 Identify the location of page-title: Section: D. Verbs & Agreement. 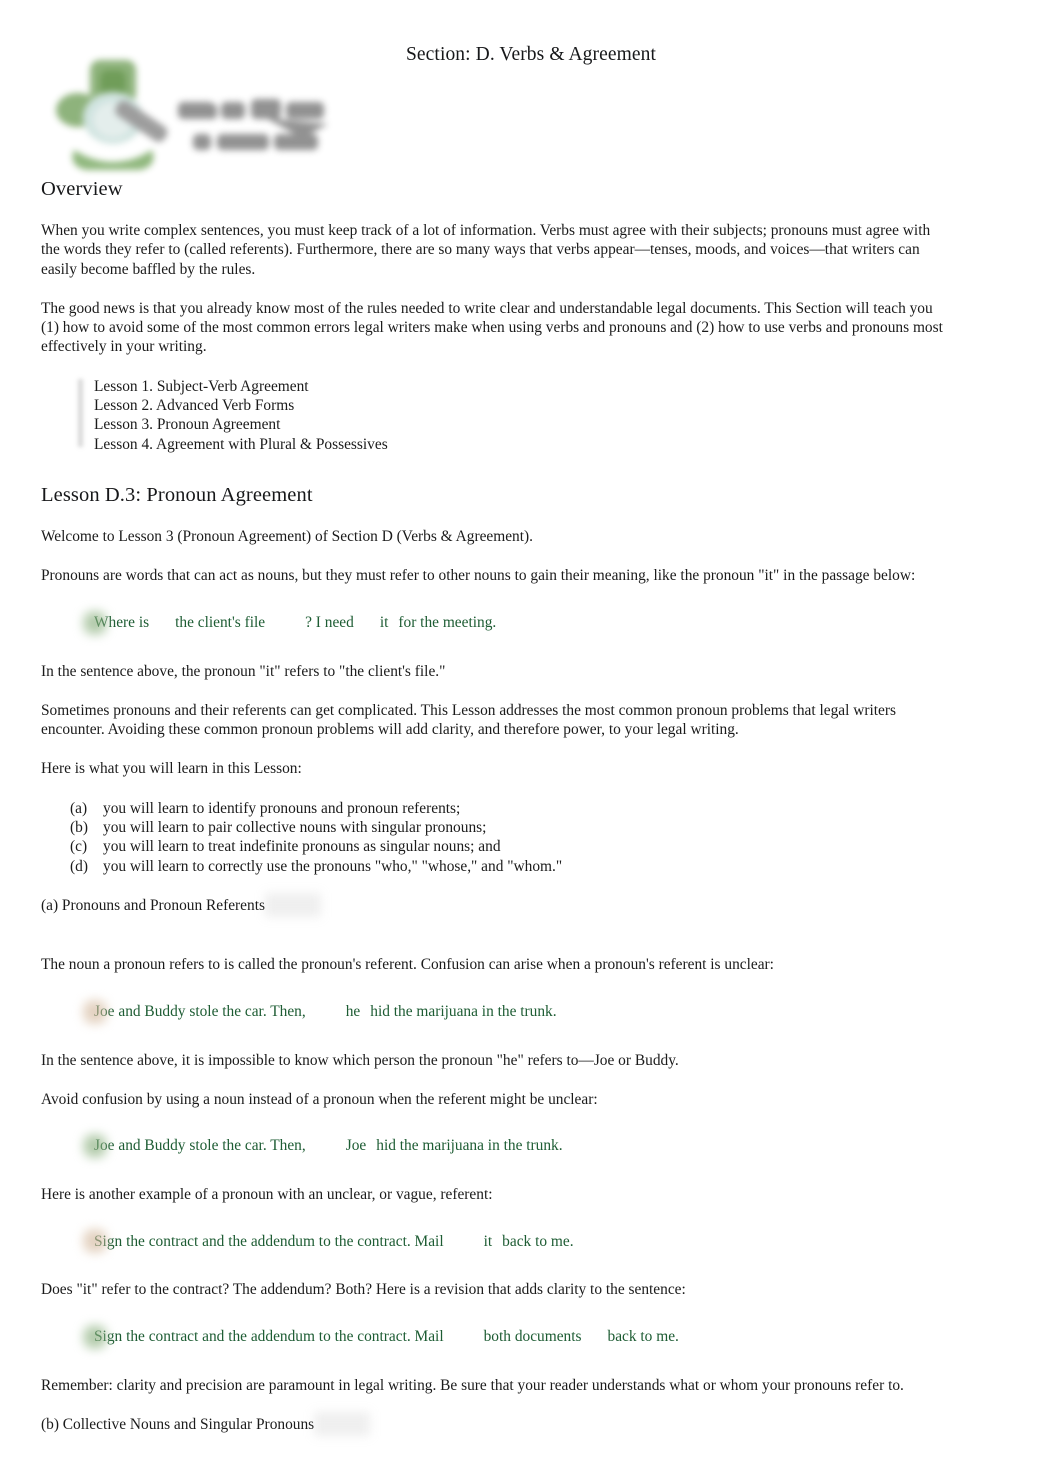
(531, 54).